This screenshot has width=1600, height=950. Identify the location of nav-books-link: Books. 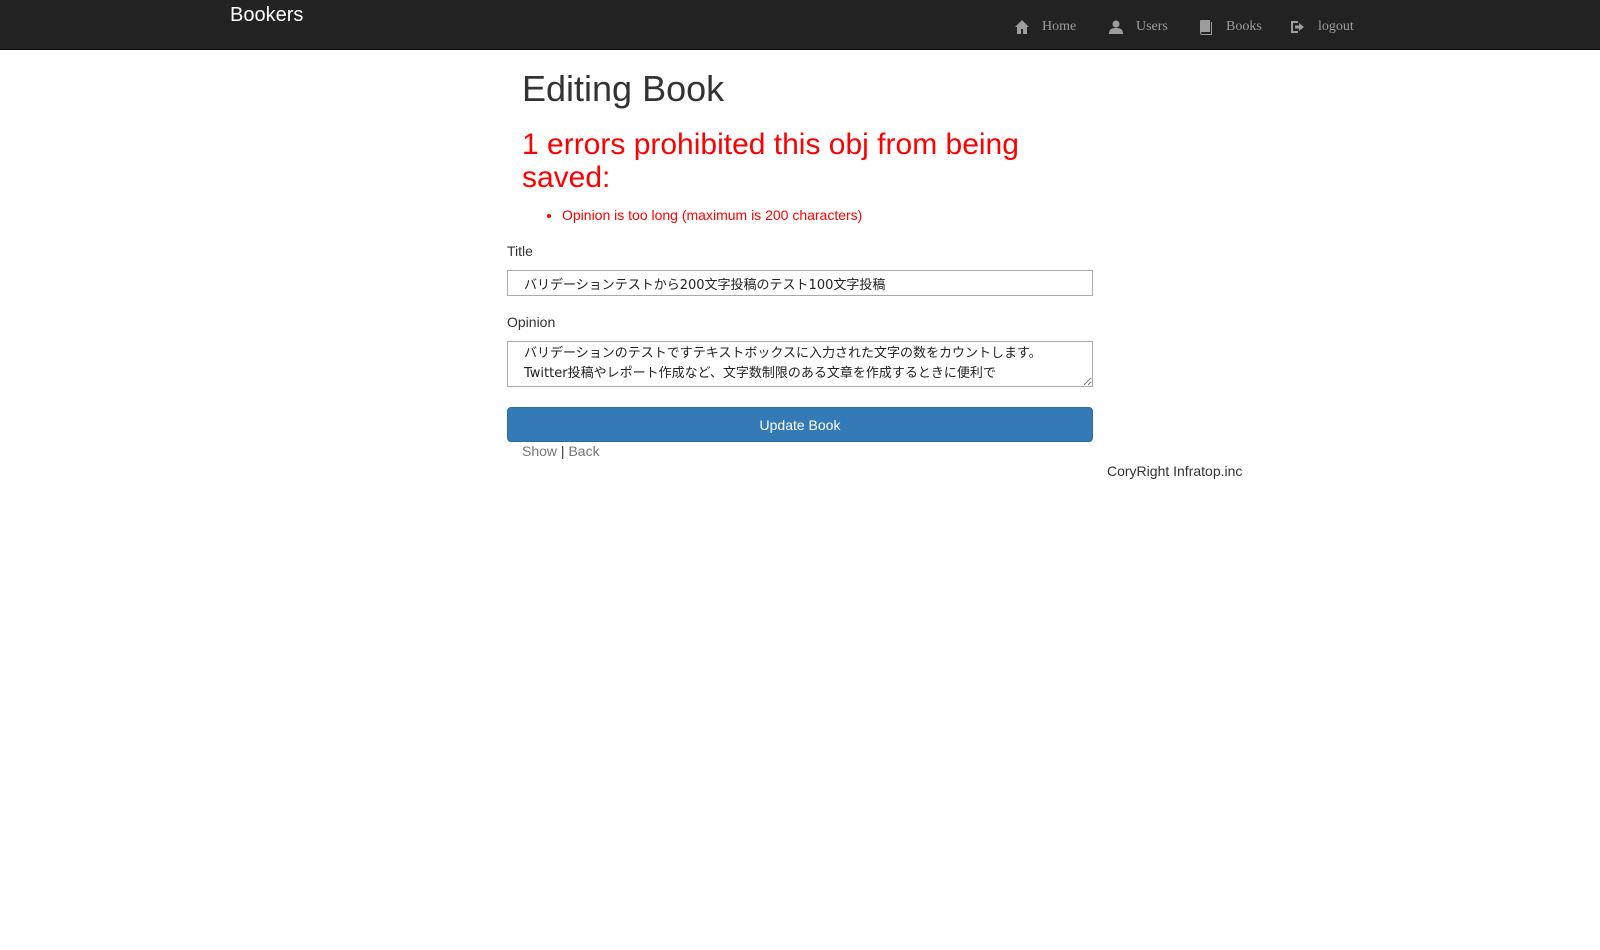
(1230, 27).